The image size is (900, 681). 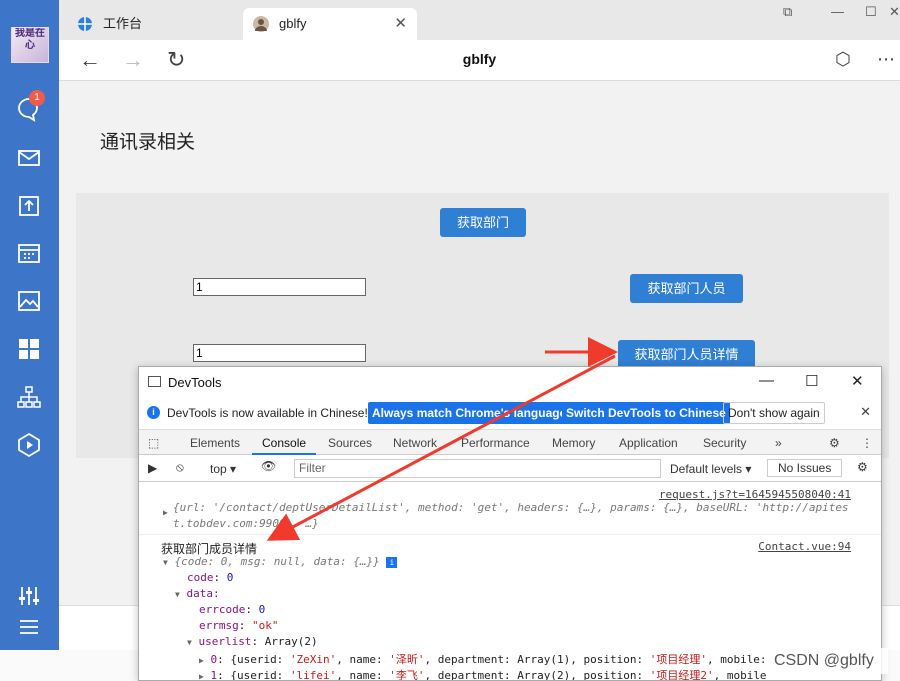 What do you see at coordinates (215, 443) in the screenshot?
I see `tab-elements: Elements` at bounding box center [215, 443].